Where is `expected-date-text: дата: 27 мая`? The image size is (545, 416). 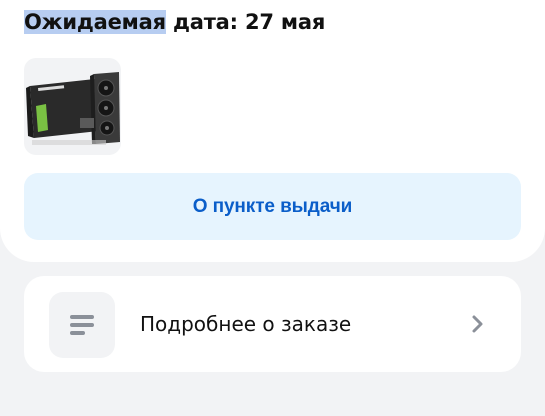
expected-date-text: дата: 27 мая is located at coordinates (245, 22).